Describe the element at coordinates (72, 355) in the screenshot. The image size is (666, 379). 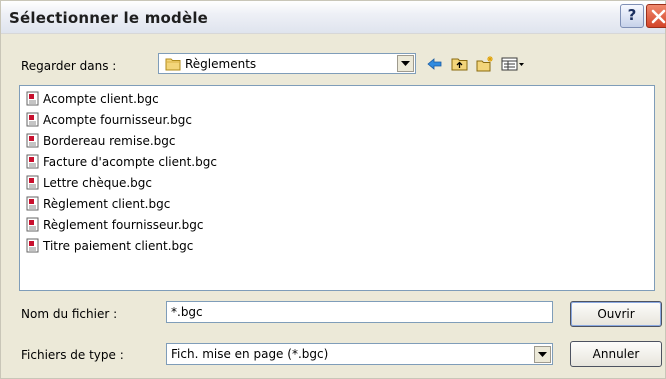
I see `filetype-label: Fichiers de type :` at that location.